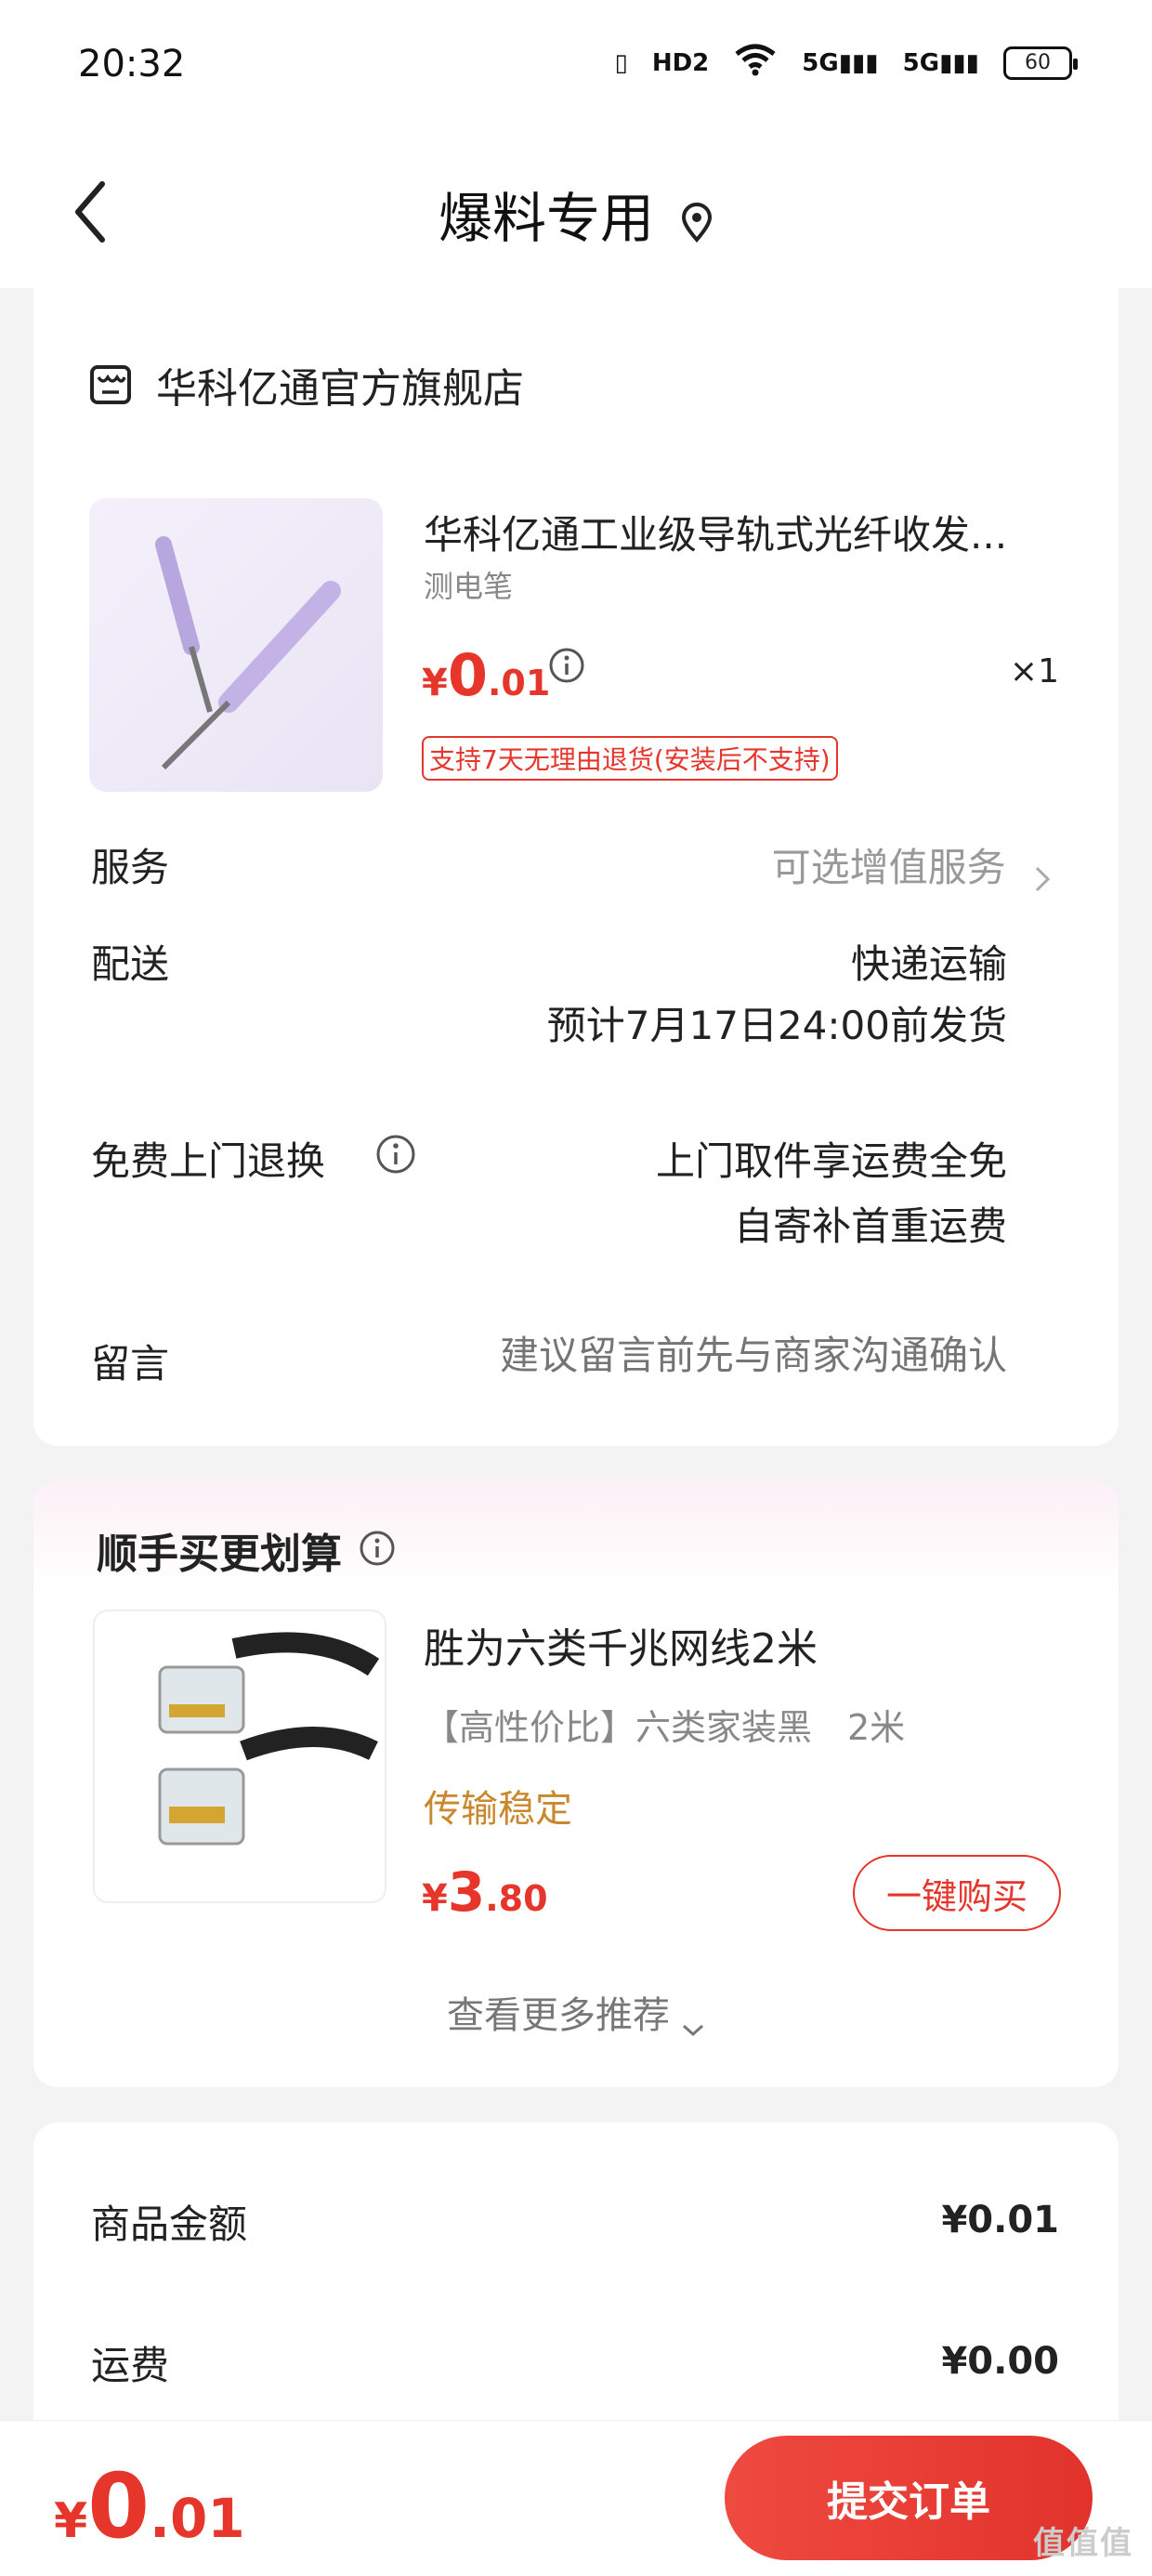 This screenshot has width=1152, height=2576. Describe the element at coordinates (680, 62) in the screenshot. I see `hd-icon: HD2` at that location.